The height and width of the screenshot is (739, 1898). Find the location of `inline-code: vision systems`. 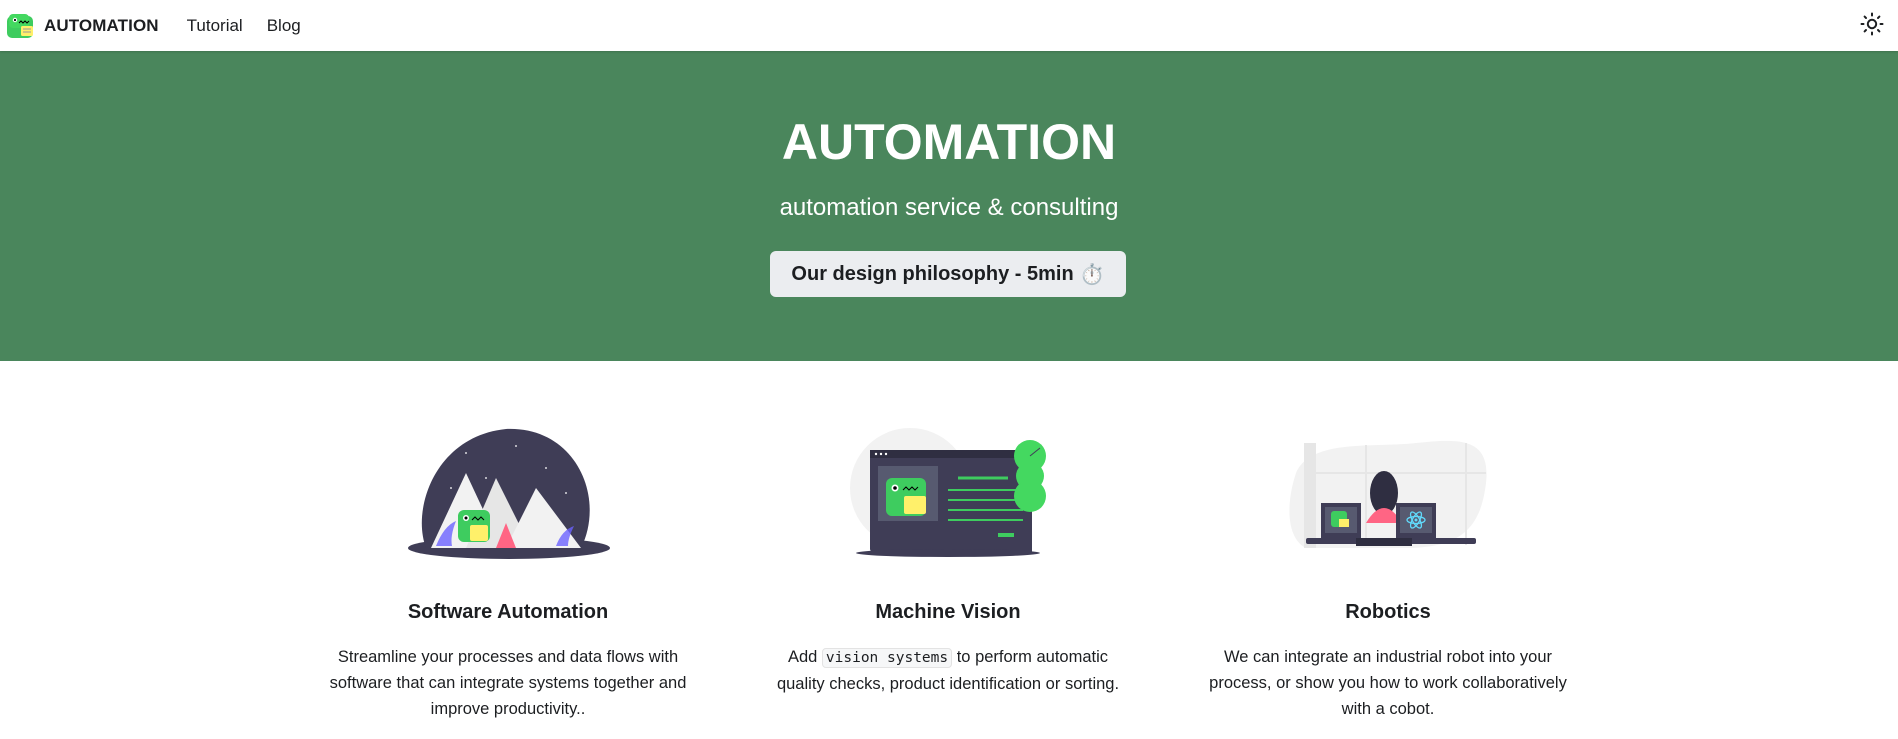

inline-code: vision systems is located at coordinates (887, 658).